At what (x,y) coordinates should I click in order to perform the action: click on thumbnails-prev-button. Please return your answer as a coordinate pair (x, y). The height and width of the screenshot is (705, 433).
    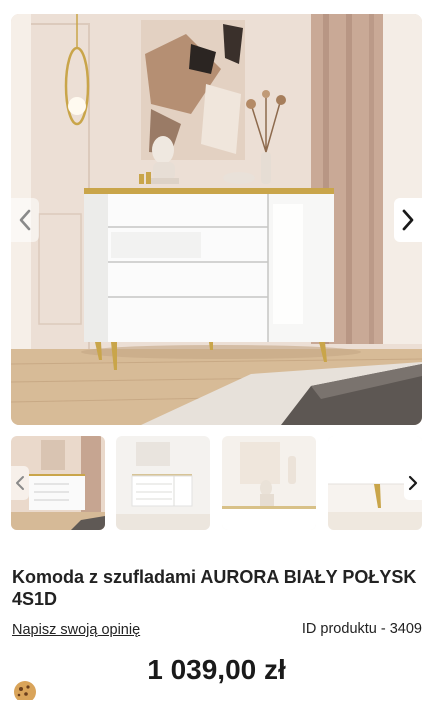
    Looking at the image, I should click on (20, 483).